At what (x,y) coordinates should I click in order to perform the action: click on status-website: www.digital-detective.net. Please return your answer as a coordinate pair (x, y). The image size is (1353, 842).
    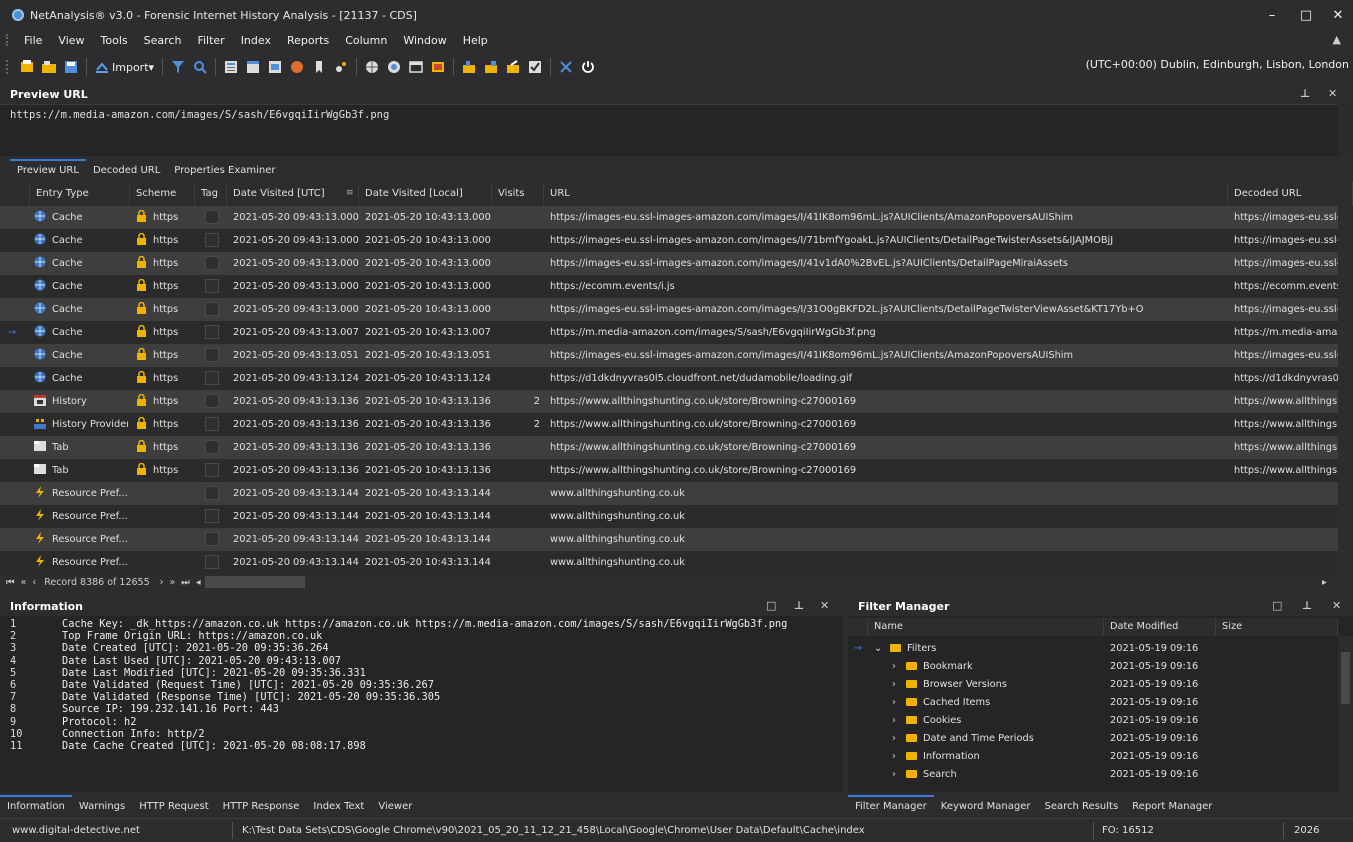
    Looking at the image, I should click on (76, 830).